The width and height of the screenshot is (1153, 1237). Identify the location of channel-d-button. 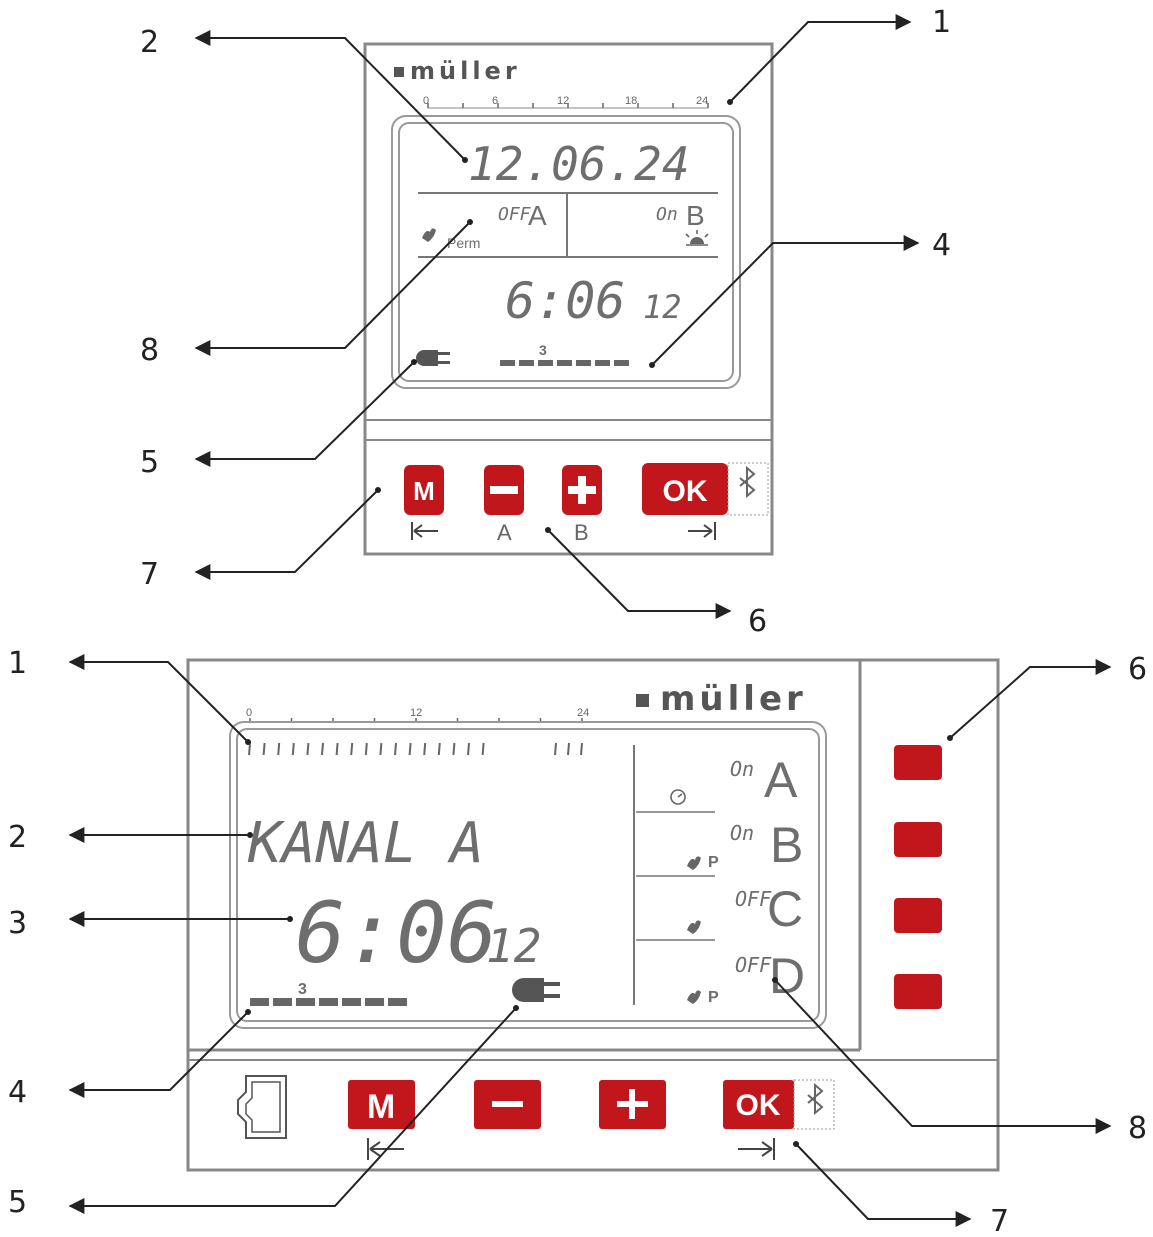
(918, 991).